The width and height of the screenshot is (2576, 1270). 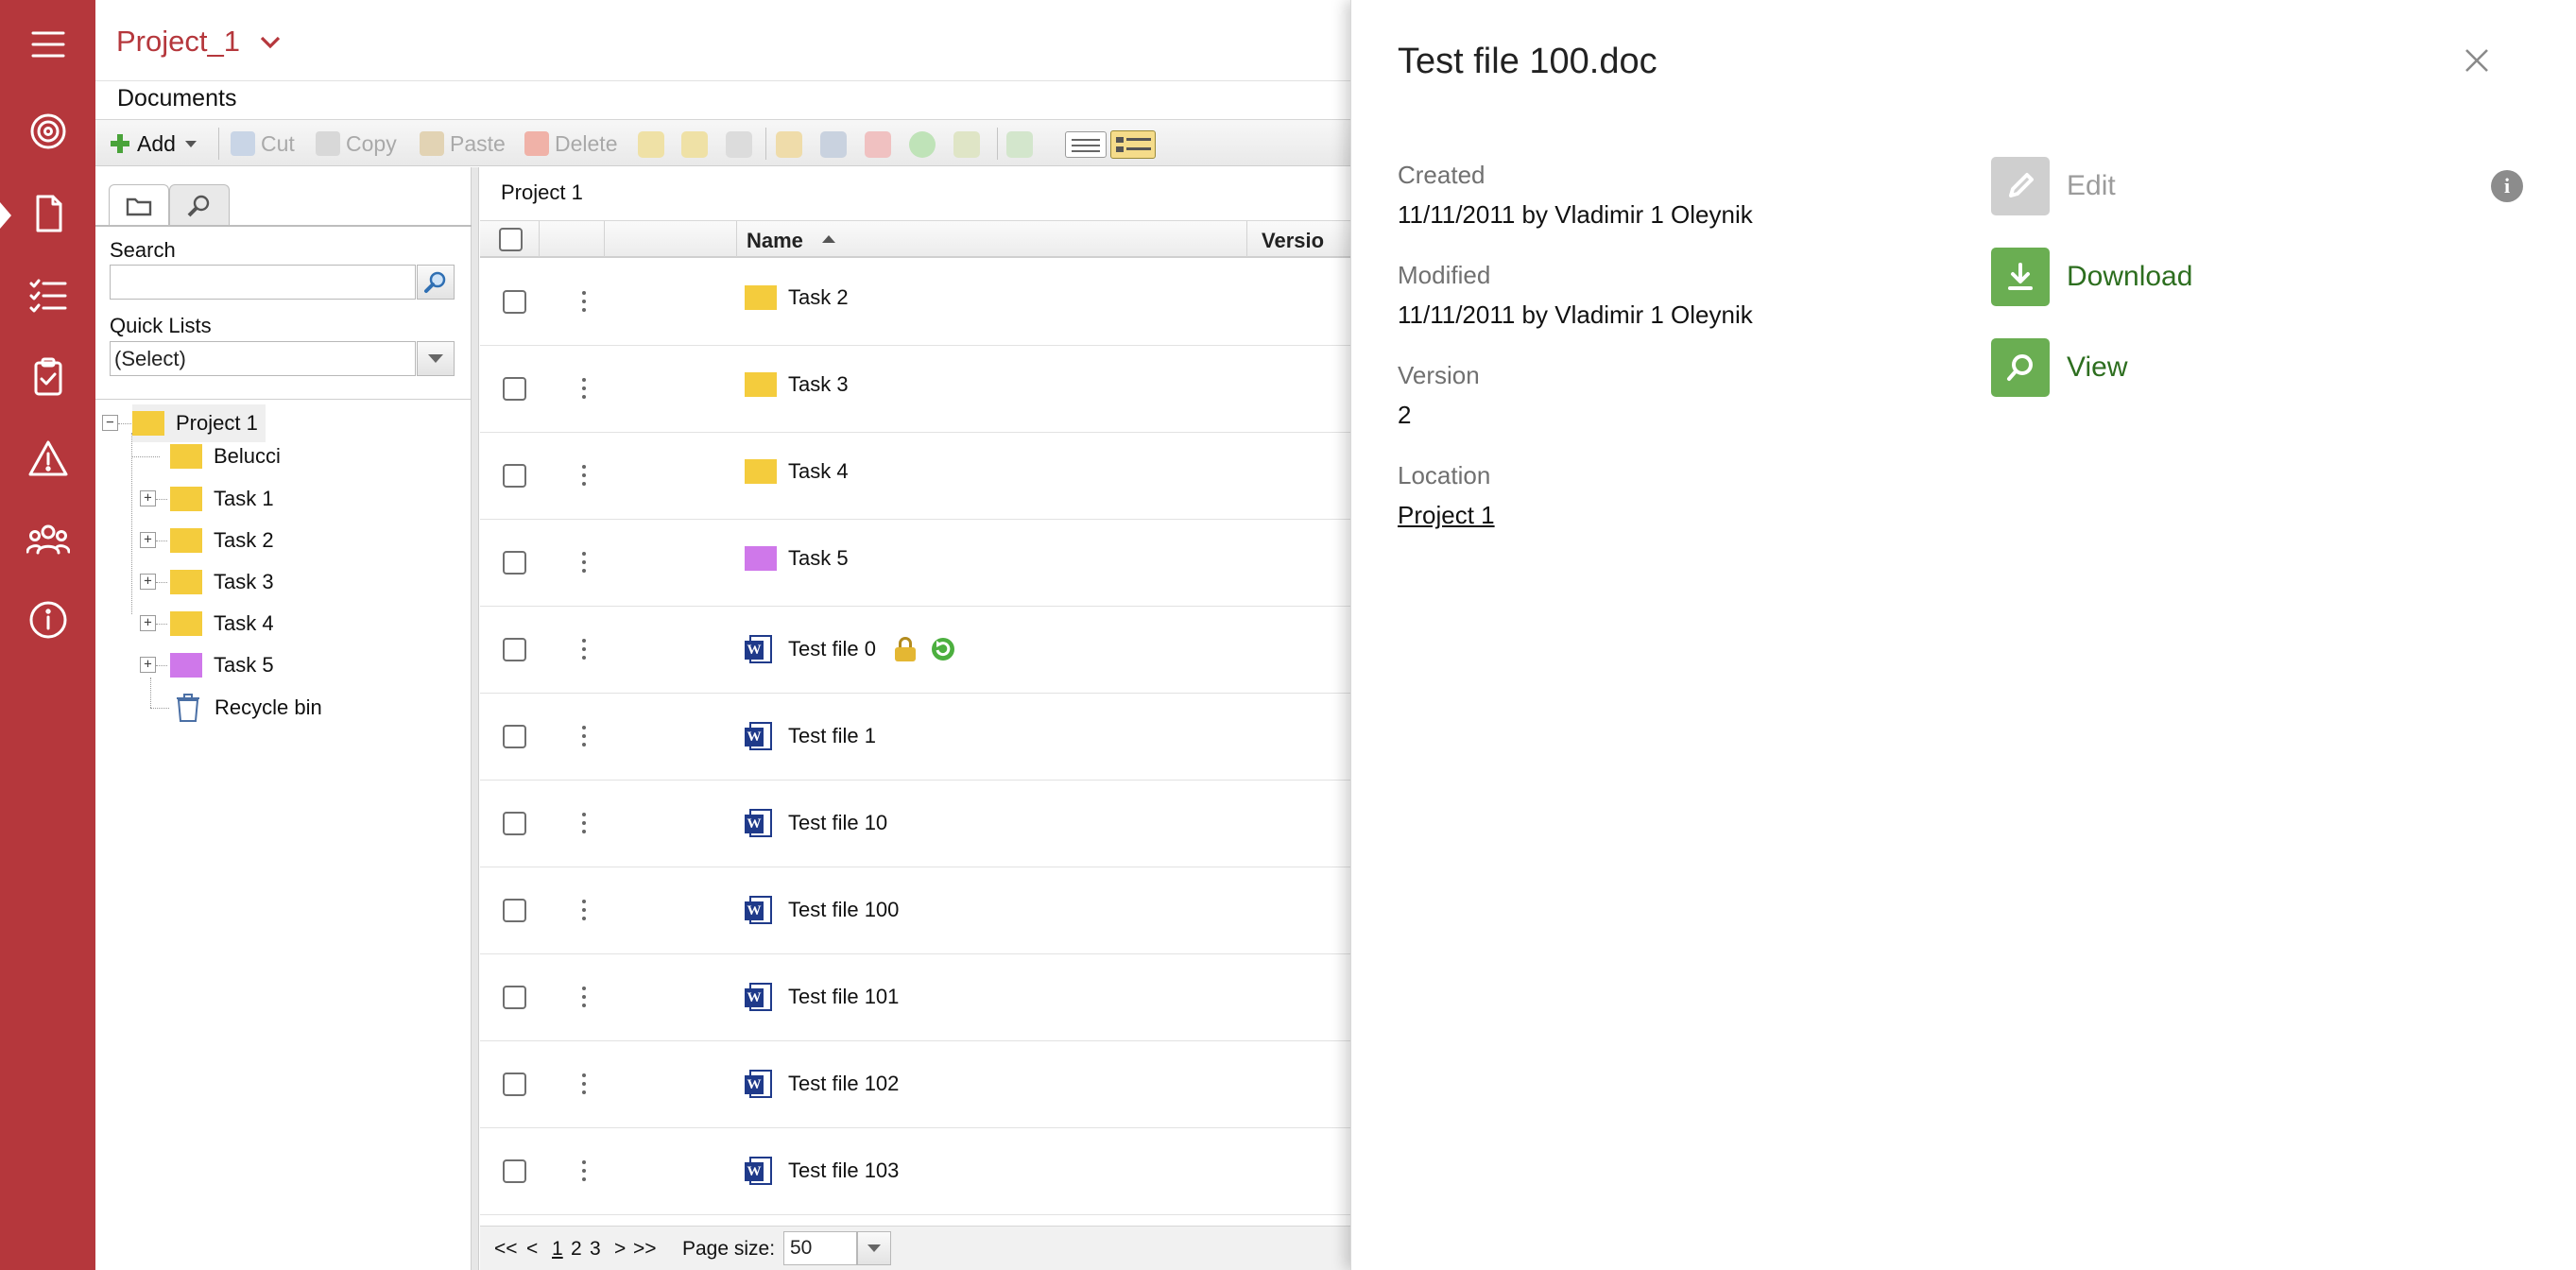 I want to click on tree-item-task-4: Task 4, so click(x=222, y=624).